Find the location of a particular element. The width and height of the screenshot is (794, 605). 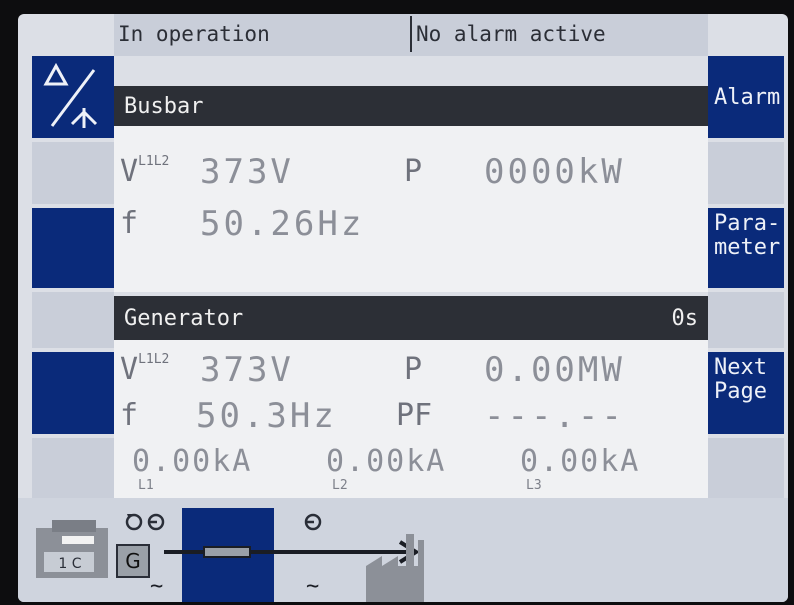

busbar-power-value: 0000kW is located at coordinates (554, 172).